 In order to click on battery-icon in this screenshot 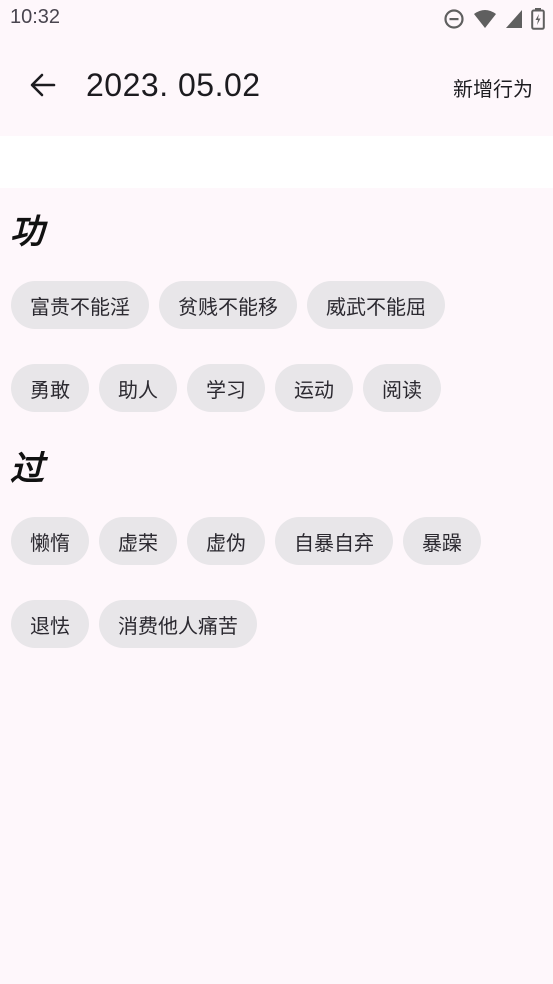, I will do `click(538, 19)`.